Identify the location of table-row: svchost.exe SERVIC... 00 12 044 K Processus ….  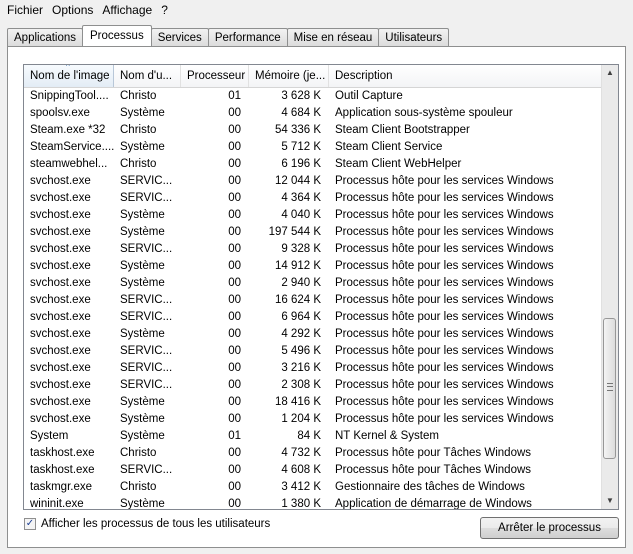
(314, 181).